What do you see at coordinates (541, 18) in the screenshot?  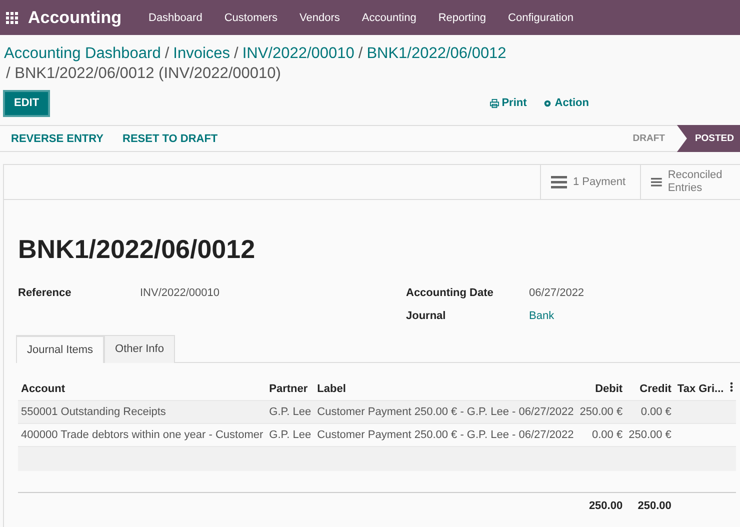 I see `menu-item: Configuration` at bounding box center [541, 18].